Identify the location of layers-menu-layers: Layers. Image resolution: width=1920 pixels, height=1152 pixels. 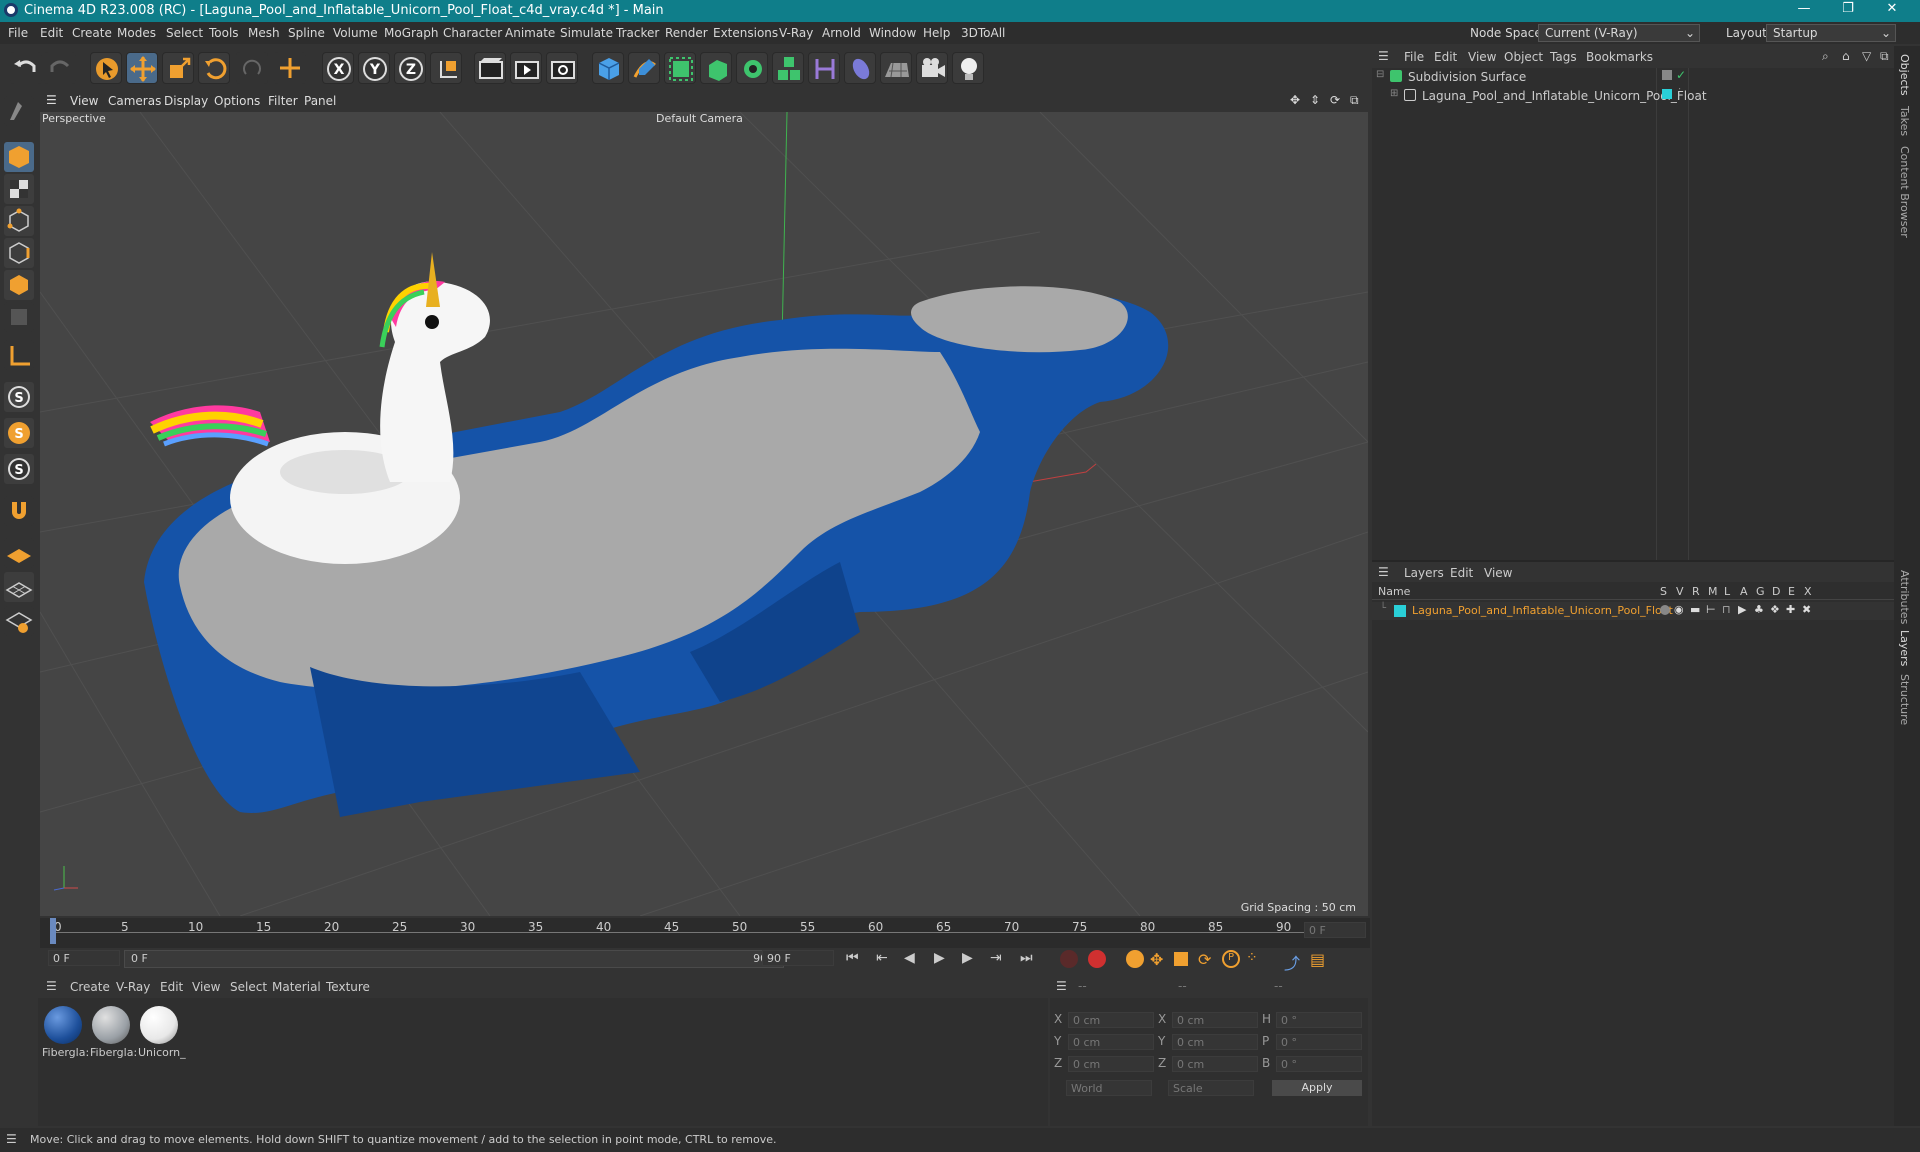
(1424, 573).